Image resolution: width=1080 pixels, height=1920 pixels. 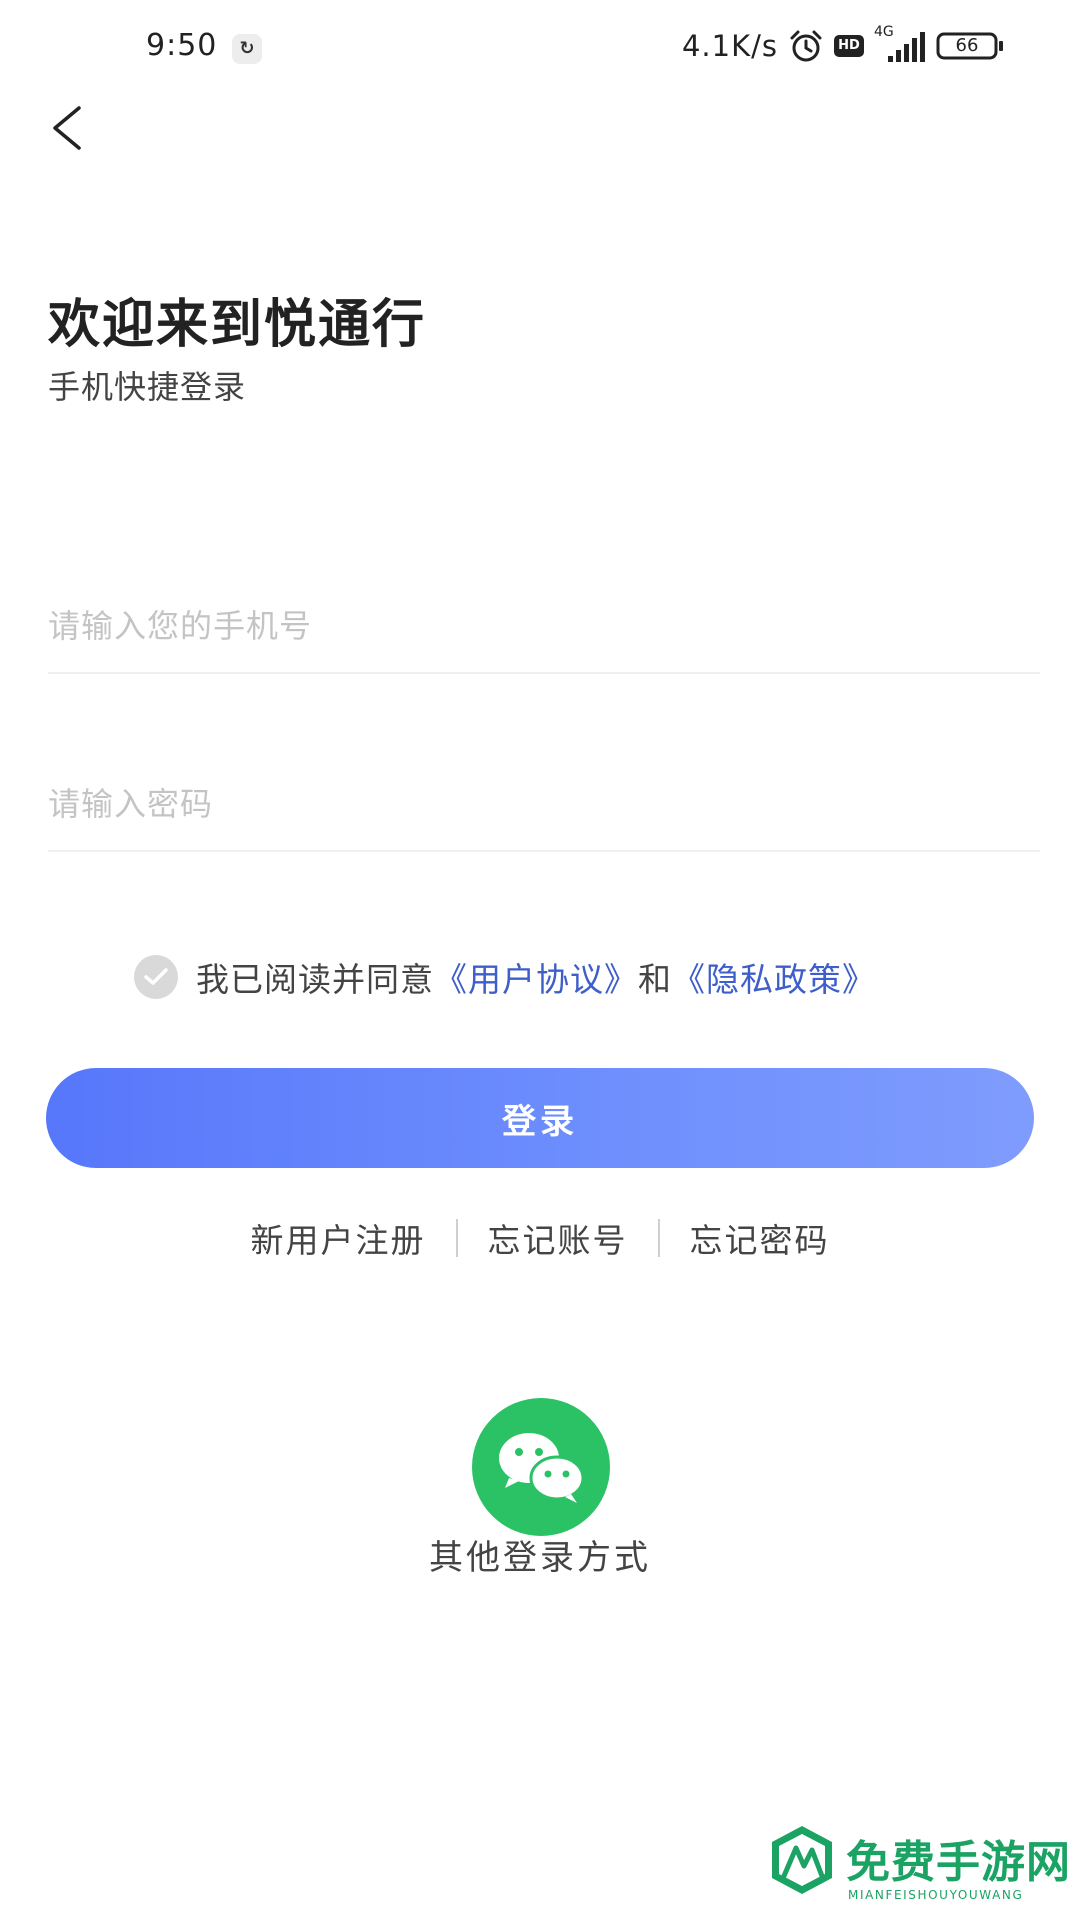 What do you see at coordinates (558, 1238) in the screenshot?
I see `forgot-account-link: 忘记账号` at bounding box center [558, 1238].